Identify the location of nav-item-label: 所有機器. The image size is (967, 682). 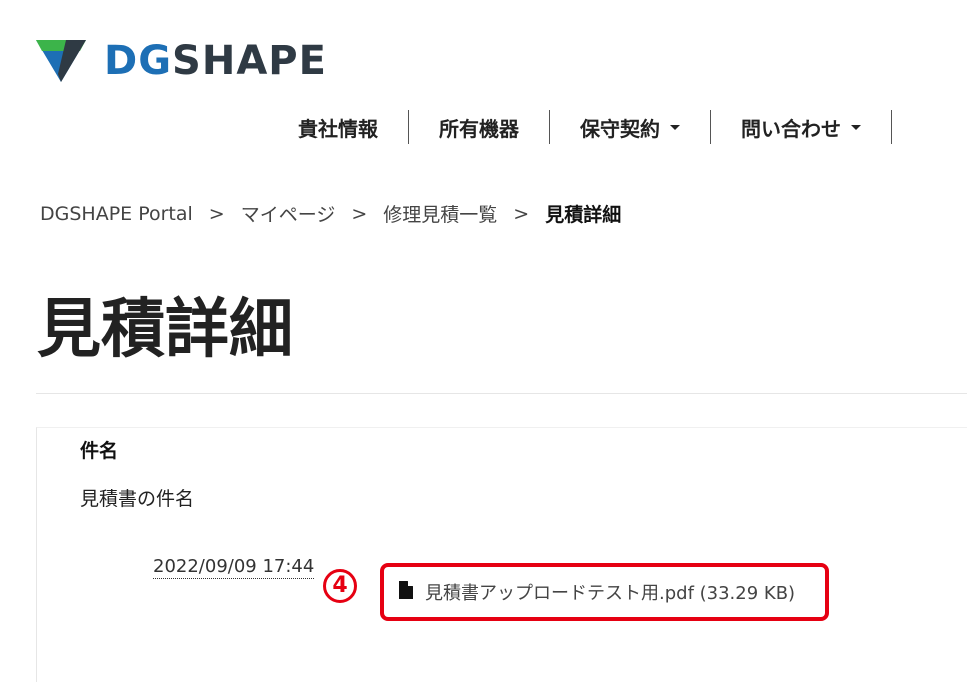
(479, 128).